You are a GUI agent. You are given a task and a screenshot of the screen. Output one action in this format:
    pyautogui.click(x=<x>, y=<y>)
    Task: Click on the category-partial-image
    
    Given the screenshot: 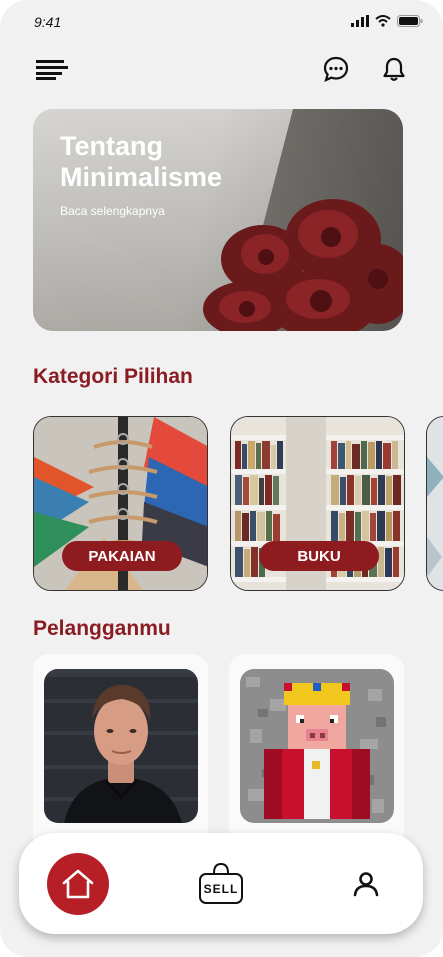 What is the action you would take?
    pyautogui.click(x=435, y=503)
    